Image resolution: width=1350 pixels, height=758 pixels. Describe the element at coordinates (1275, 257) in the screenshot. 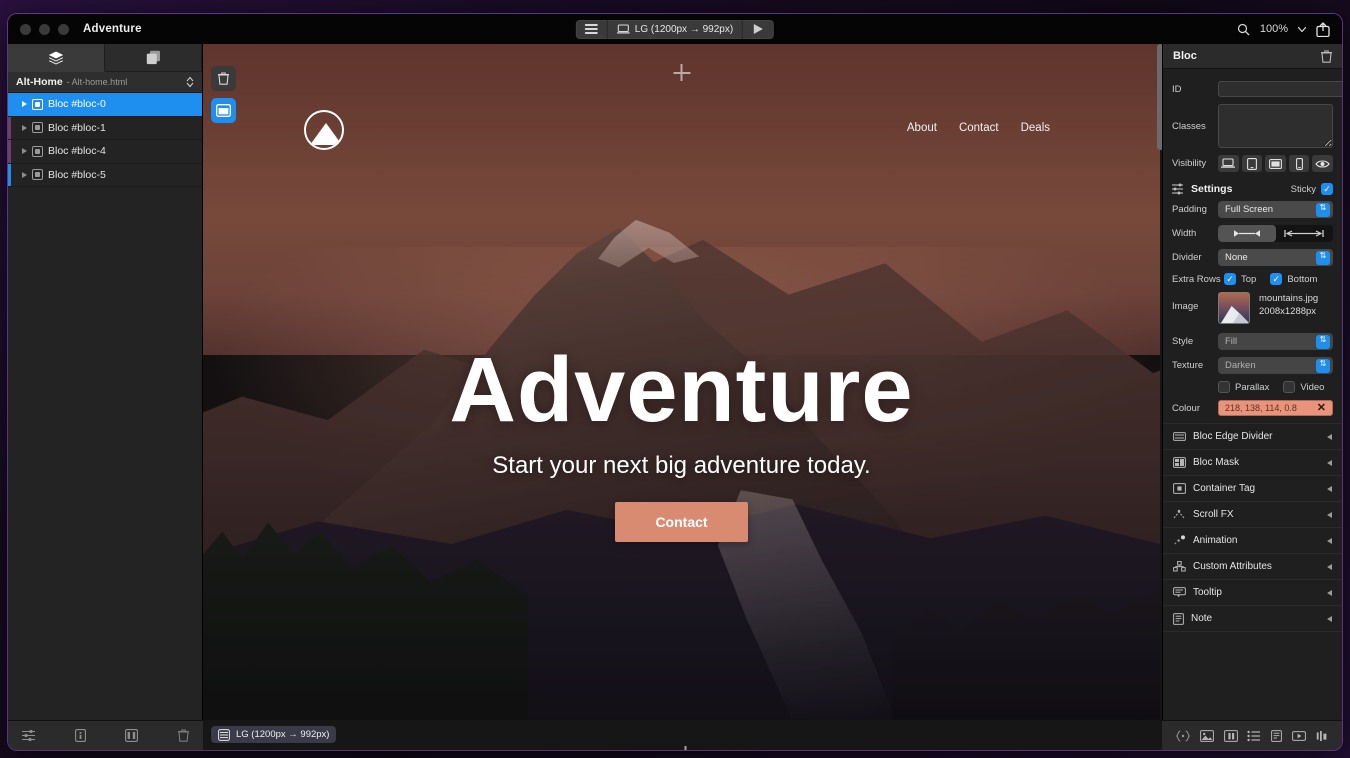

I see `divider-select: None ⇅` at that location.